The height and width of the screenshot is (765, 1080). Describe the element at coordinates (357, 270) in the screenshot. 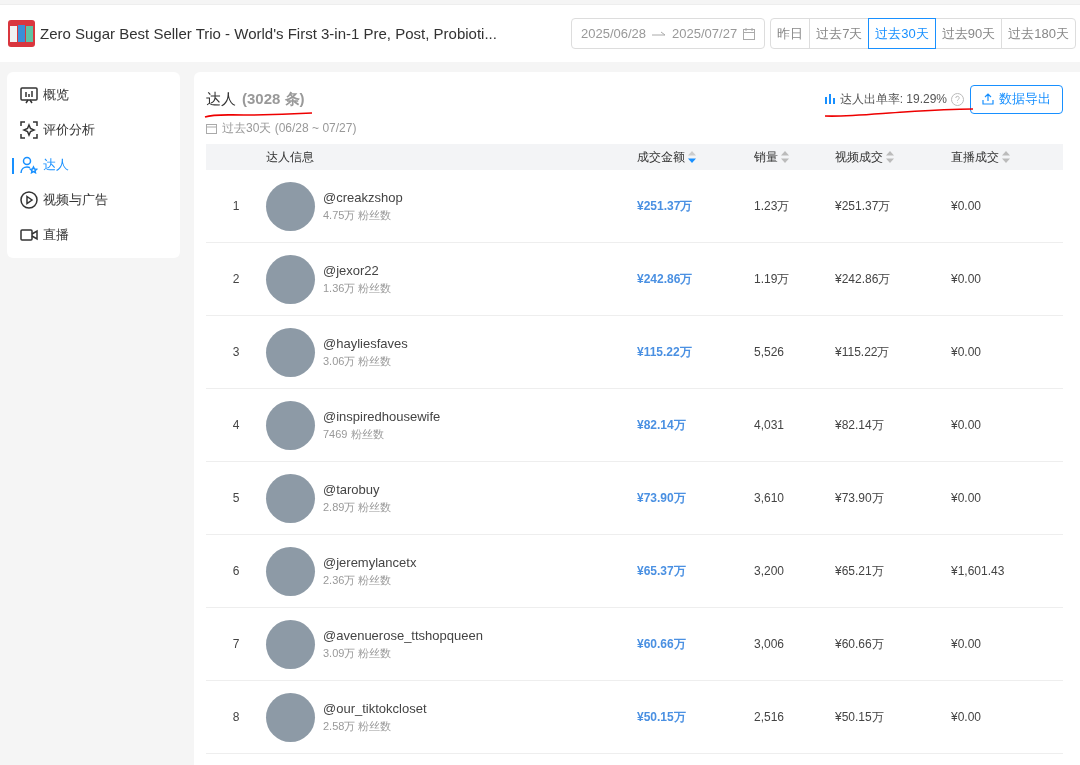

I see `creator-handle: @jexor22` at that location.